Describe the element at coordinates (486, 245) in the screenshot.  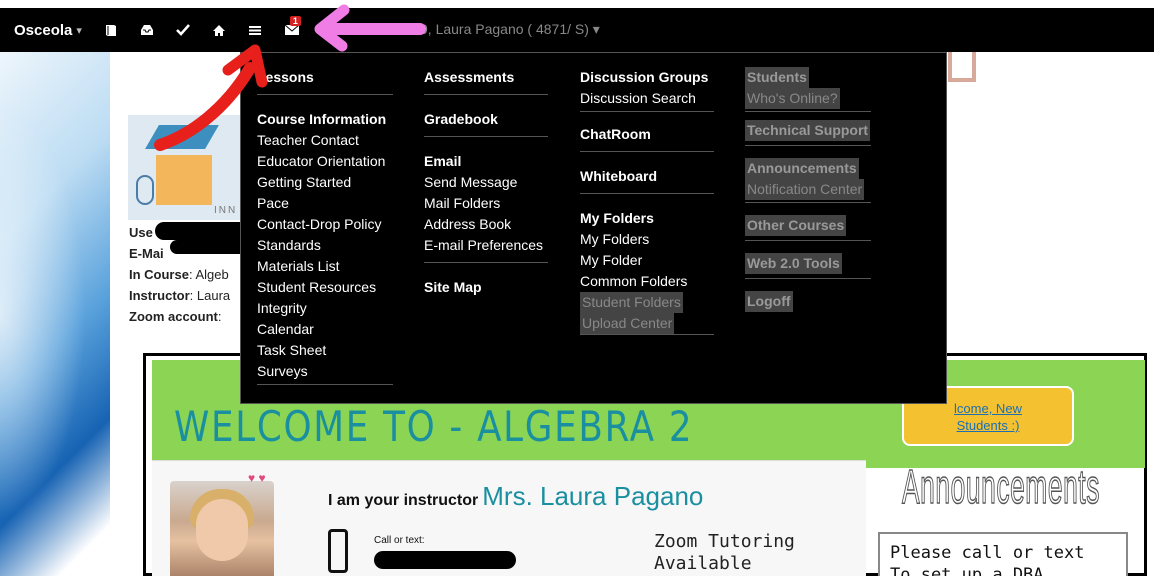
I see `menu-item: E-mail Preferences` at that location.